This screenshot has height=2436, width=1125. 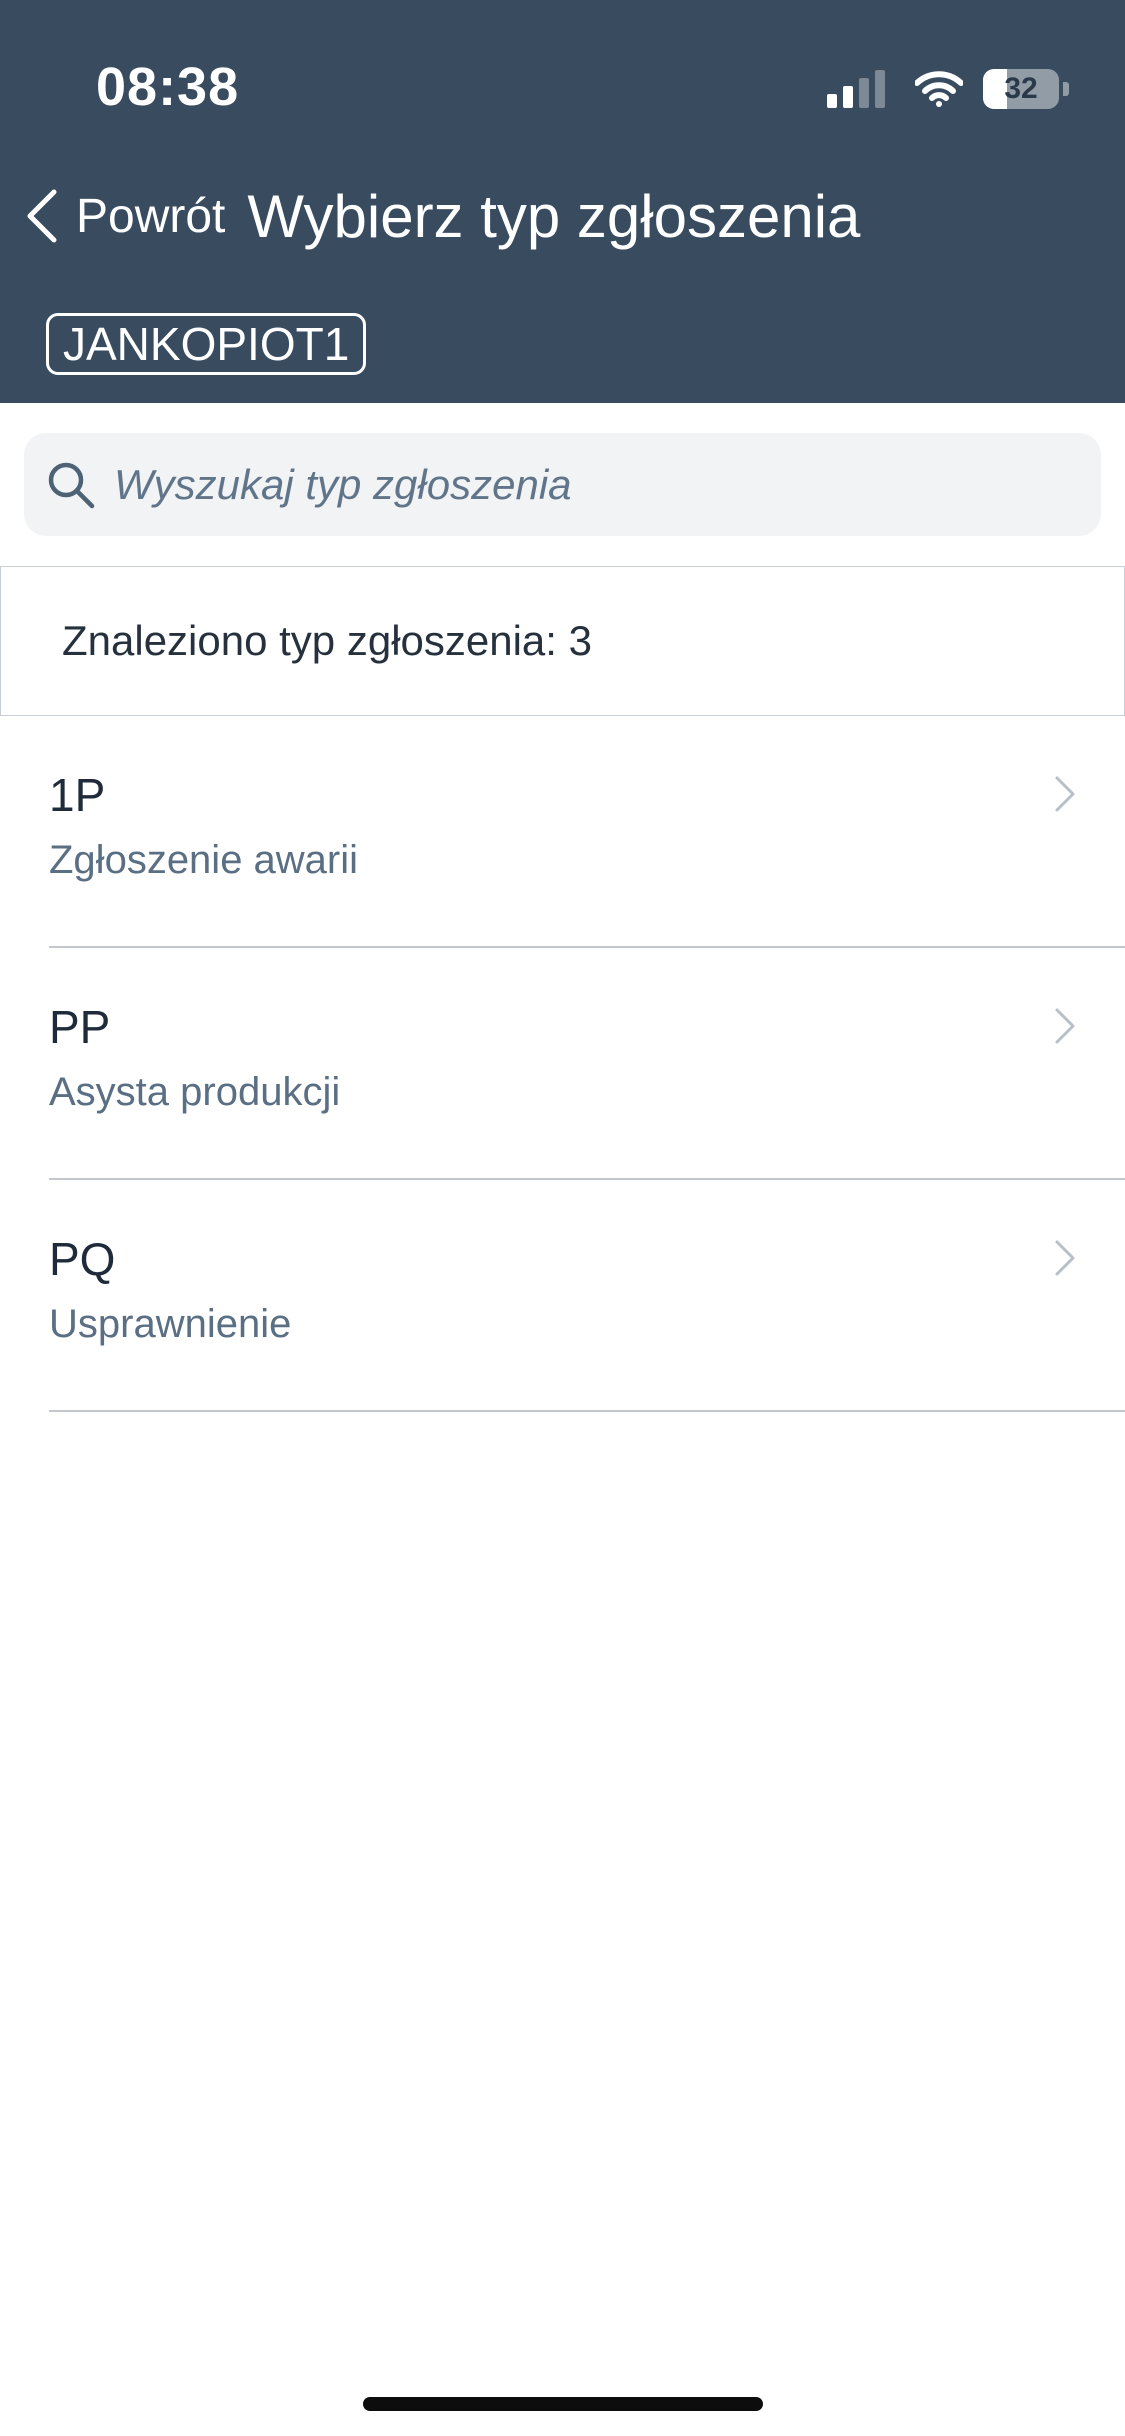 I want to click on wifi-icon, so click(x=939, y=89).